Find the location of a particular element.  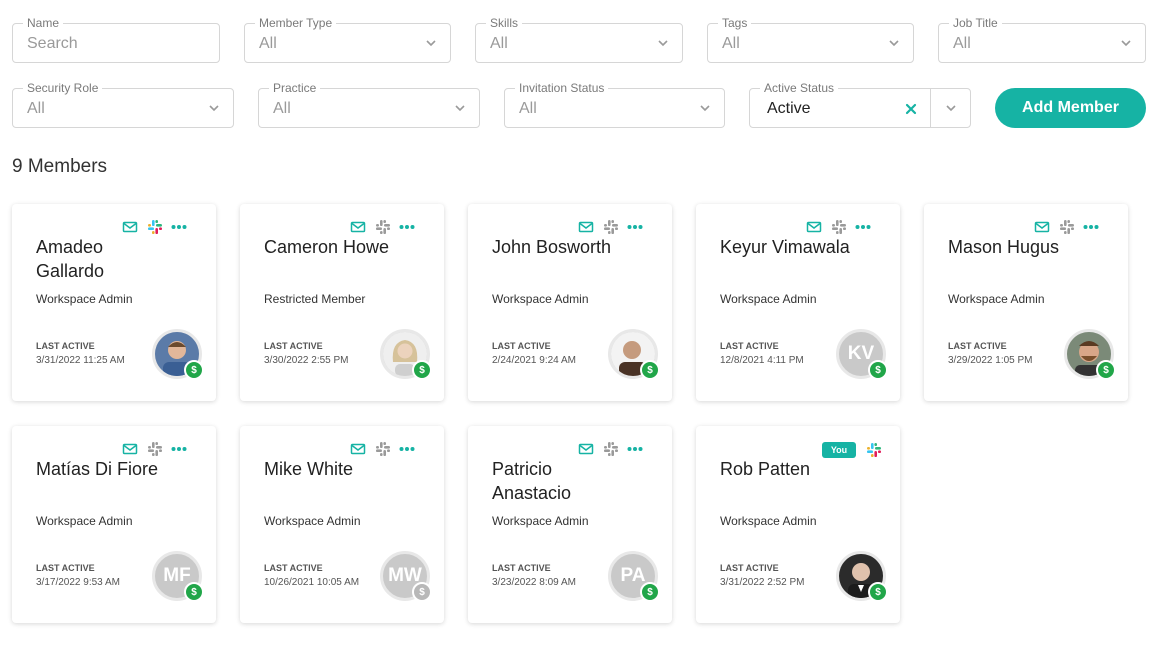

last-active-date: 10/26/2021 10:05 AM is located at coordinates (312, 582).